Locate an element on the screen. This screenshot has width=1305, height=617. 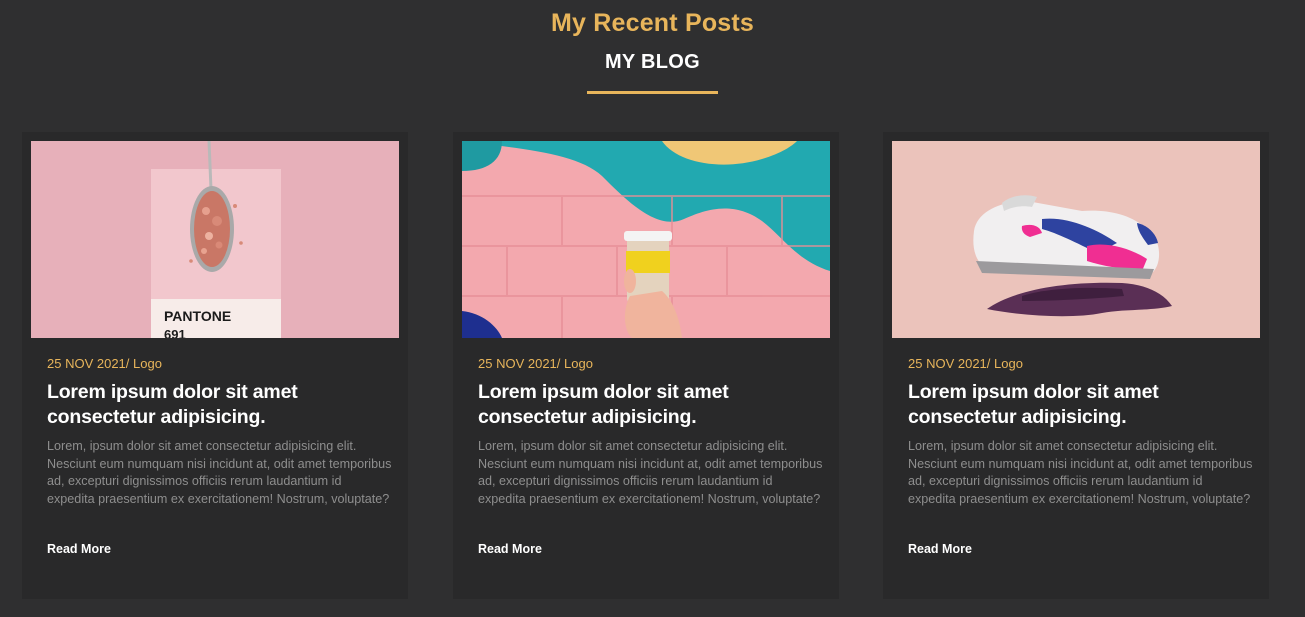
pantone-spoon-image: PANTONE 691 is located at coordinates (215, 239).